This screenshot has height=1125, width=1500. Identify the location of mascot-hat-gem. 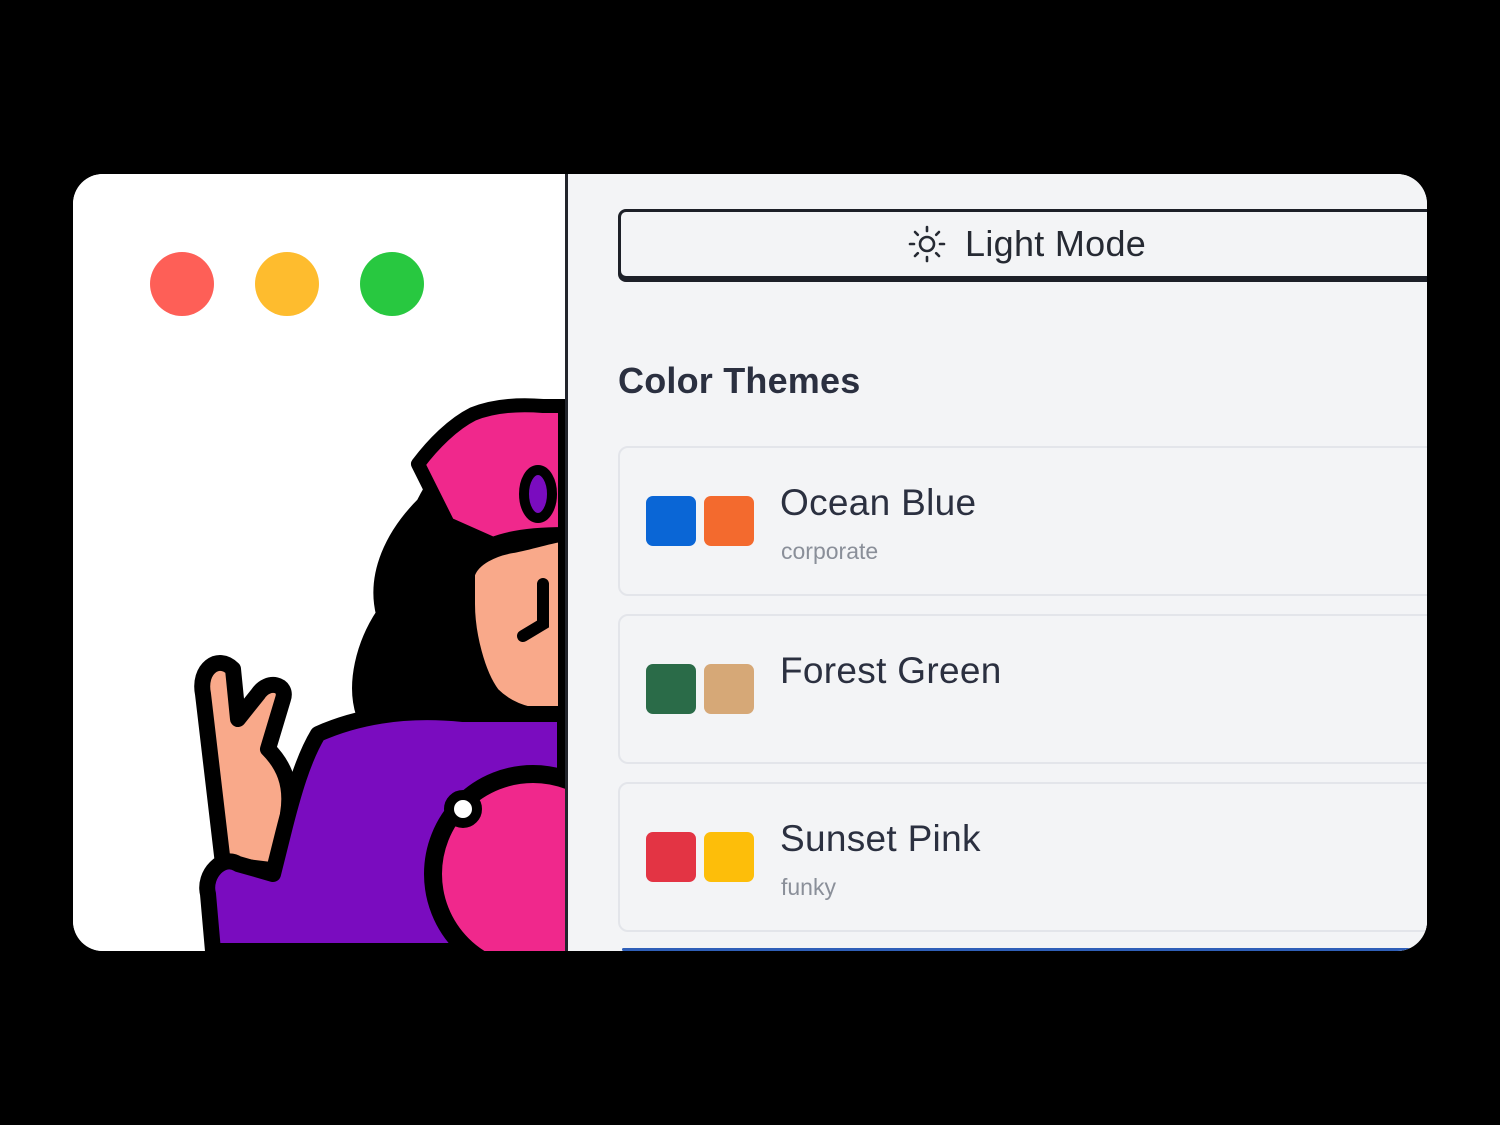
(538, 494).